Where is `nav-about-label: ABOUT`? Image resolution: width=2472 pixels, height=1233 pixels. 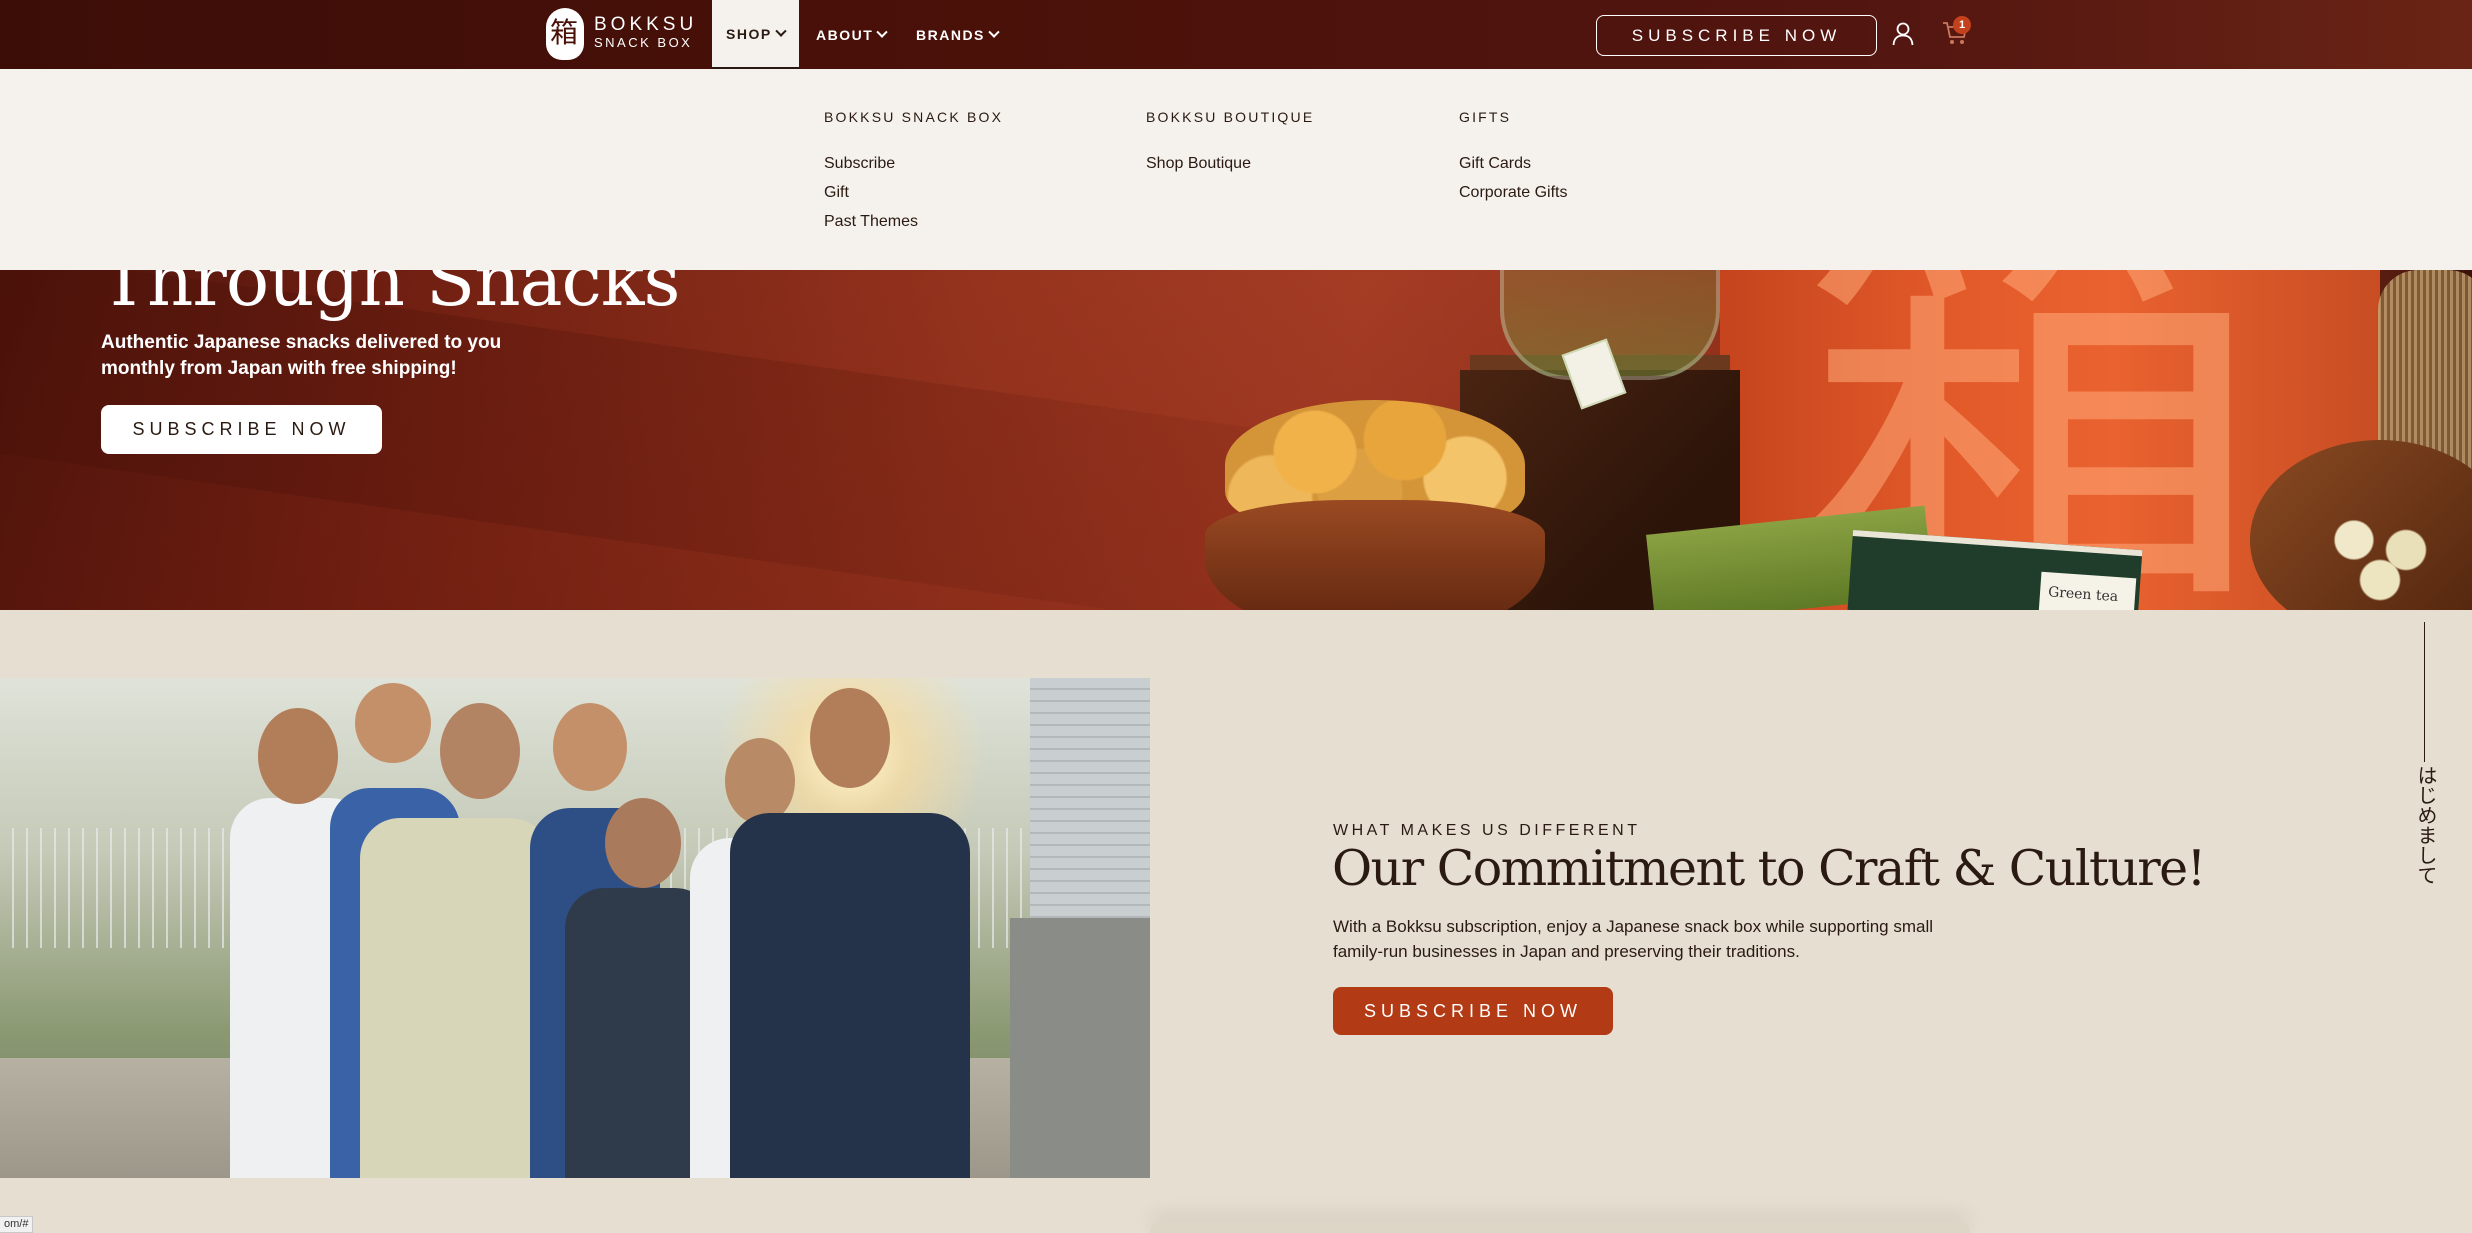
nav-about-label: ABOUT is located at coordinates (845, 34).